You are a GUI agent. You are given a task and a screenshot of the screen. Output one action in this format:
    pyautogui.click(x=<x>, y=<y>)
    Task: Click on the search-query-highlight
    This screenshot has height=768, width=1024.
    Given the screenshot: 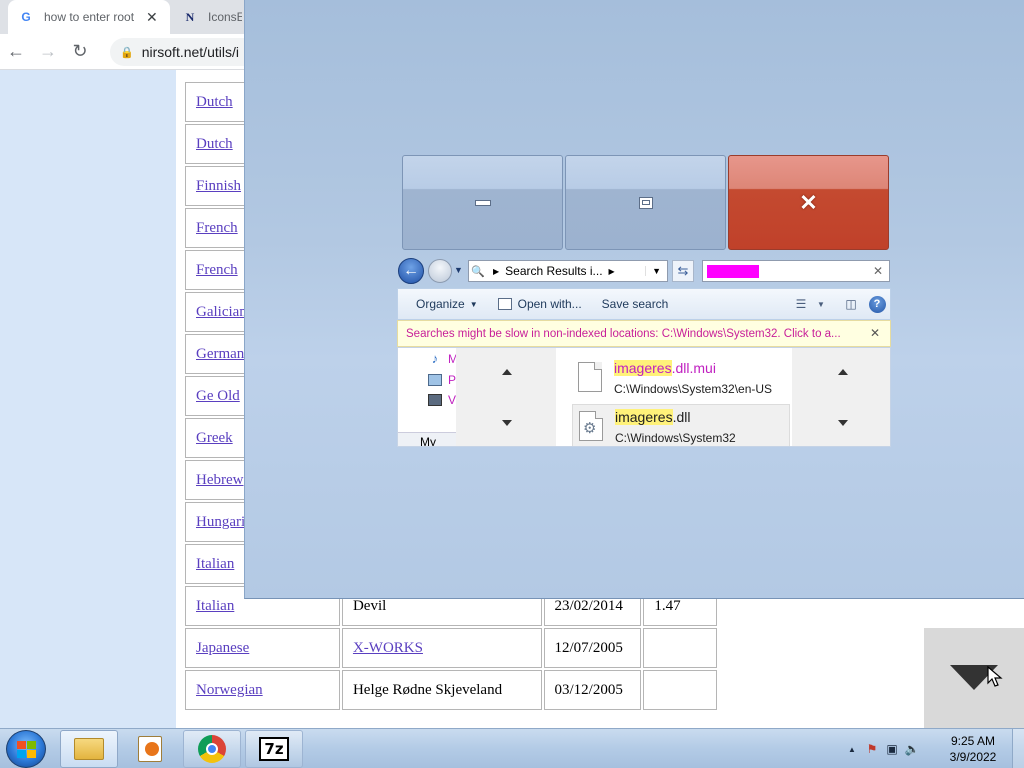 What is the action you would take?
    pyautogui.click(x=733, y=271)
    